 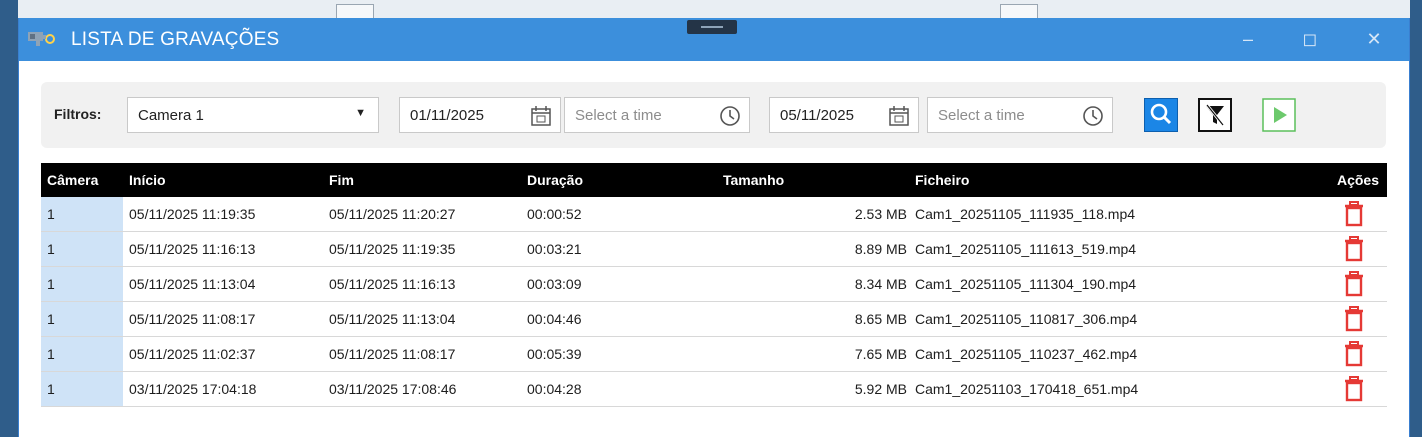 I want to click on cell-file: Cam1_20251105_110237_462.mp4, so click(x=1026, y=354).